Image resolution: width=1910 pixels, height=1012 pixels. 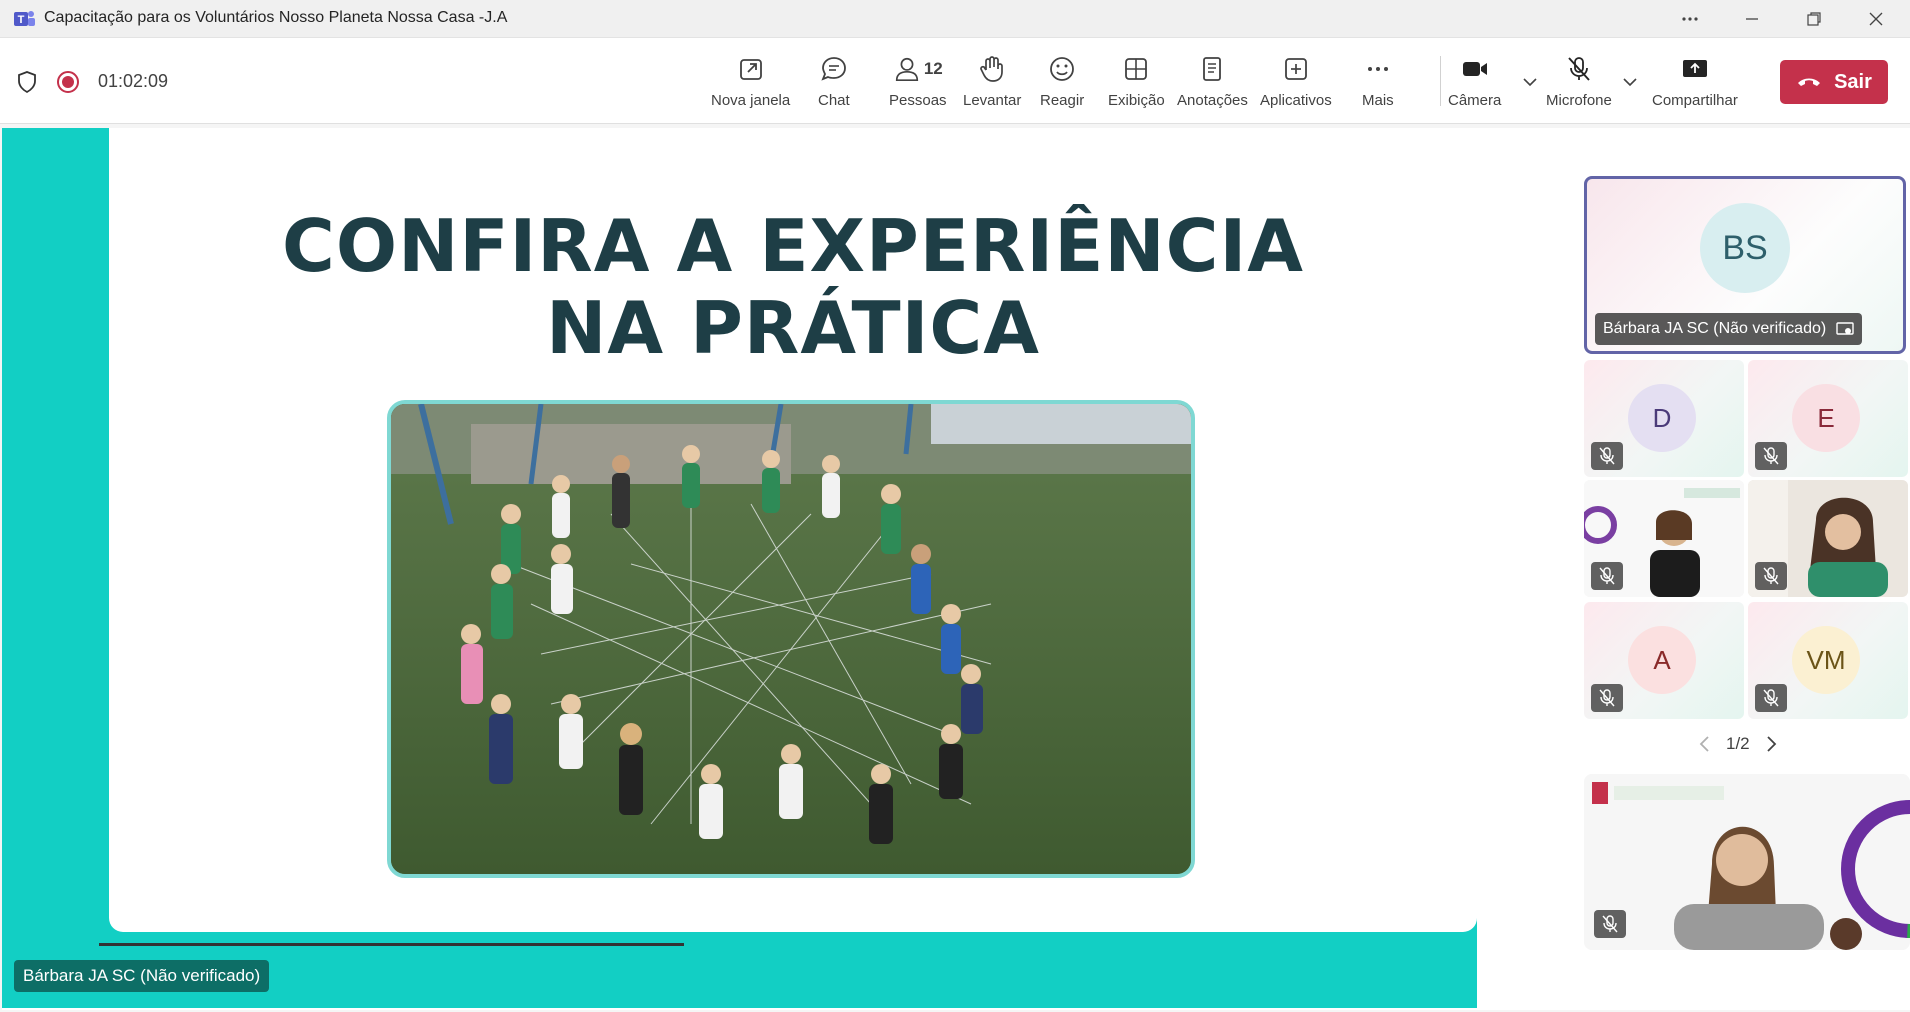 I want to click on featured-participant-tile: BS Bárbara JA SC (Não verificado), so click(x=1745, y=265).